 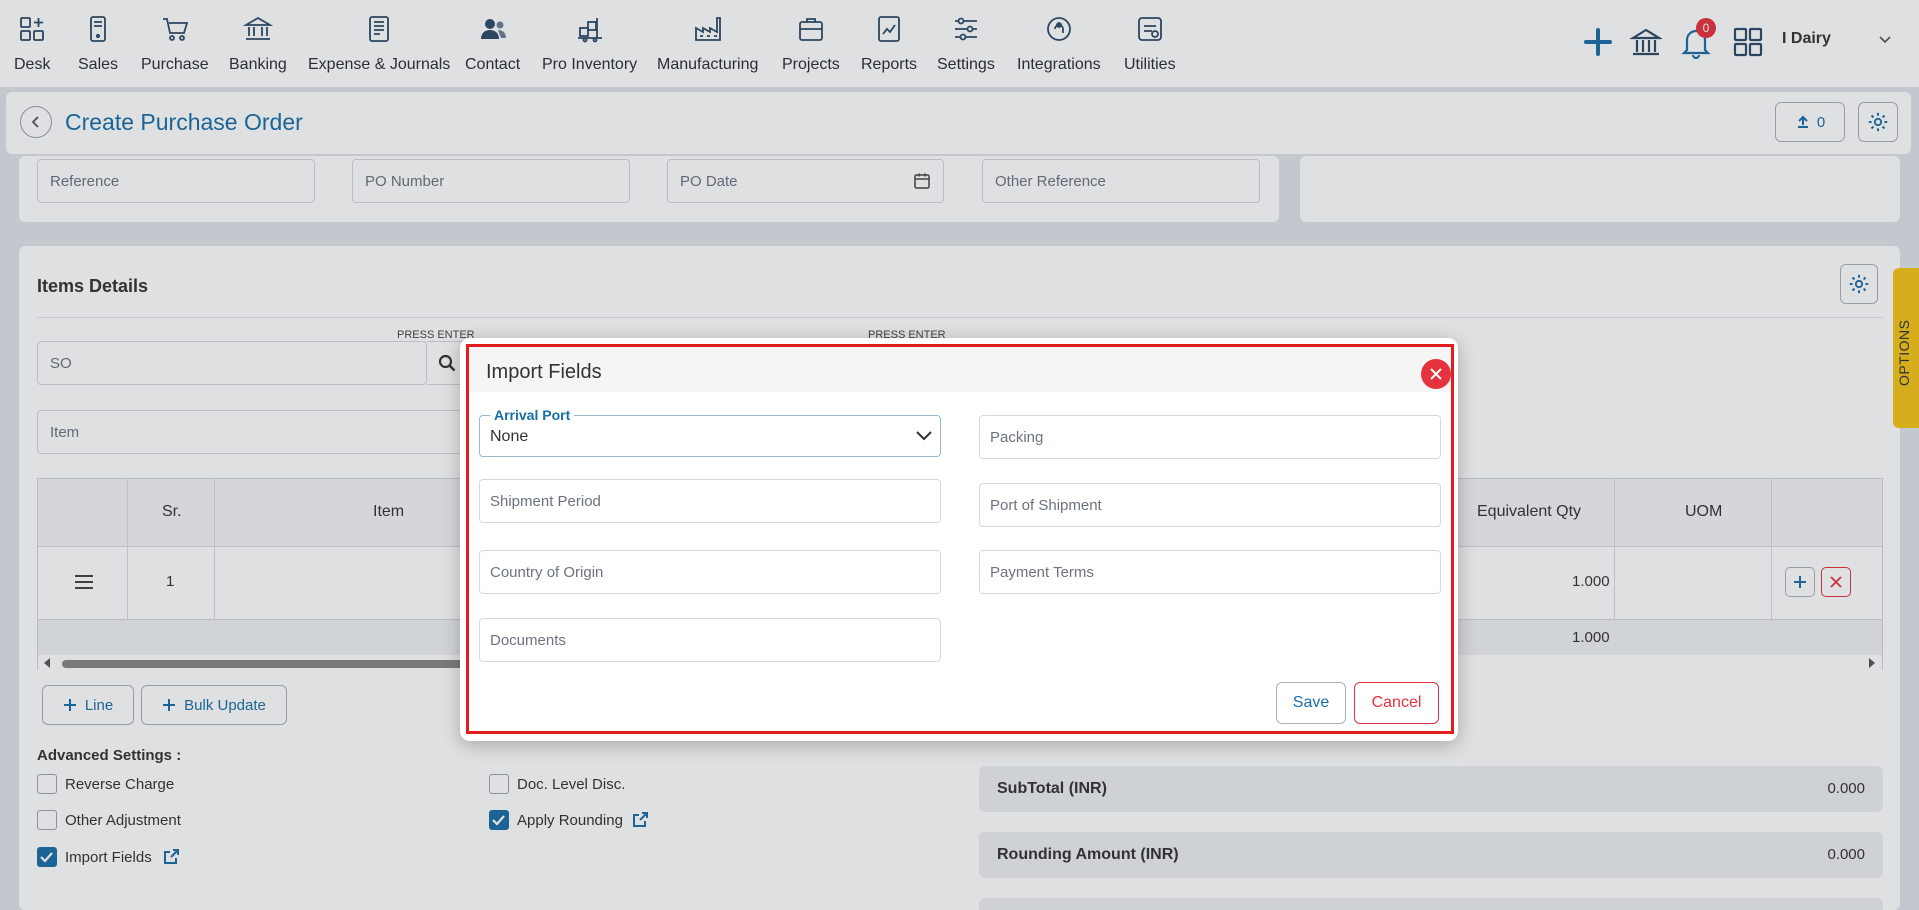 I want to click on modal-close-button, so click(x=1436, y=374).